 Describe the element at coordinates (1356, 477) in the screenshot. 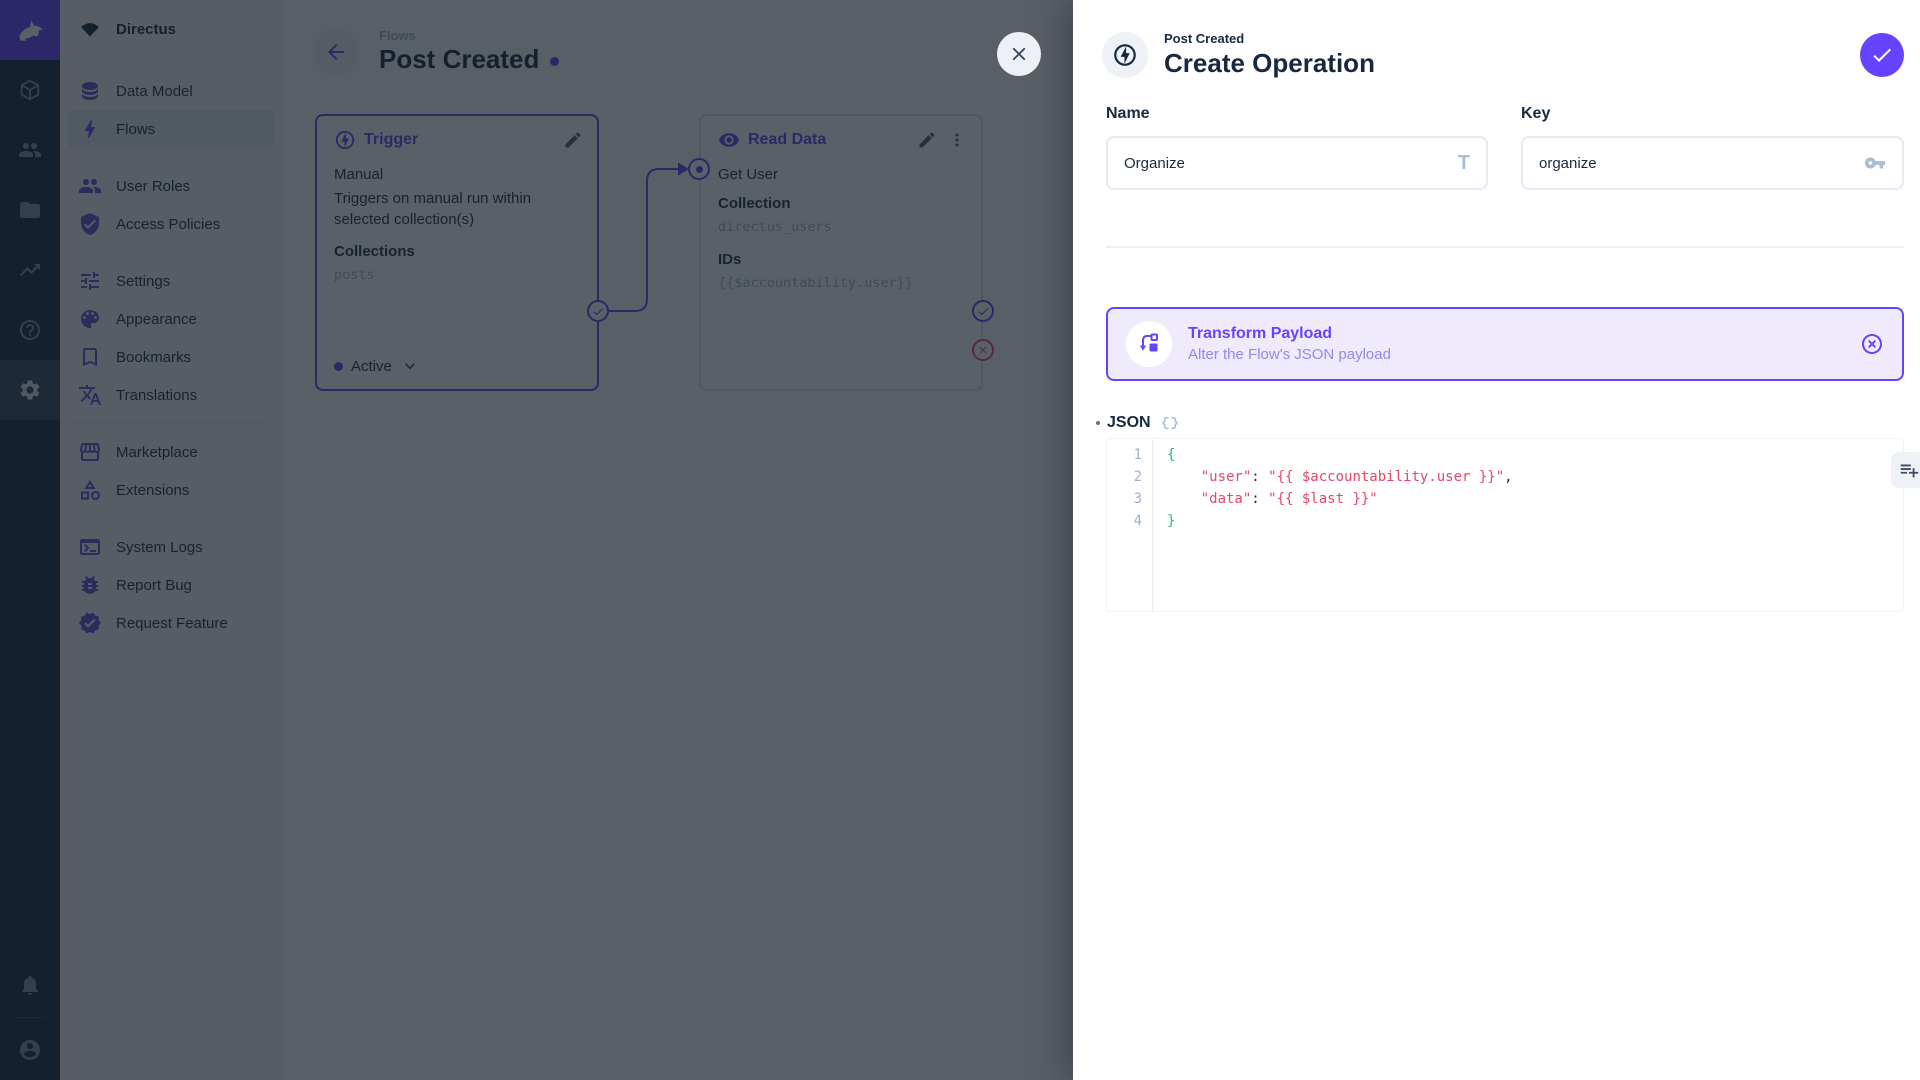

I see `code-line: "user": "{{ $accountability.user }}",` at that location.